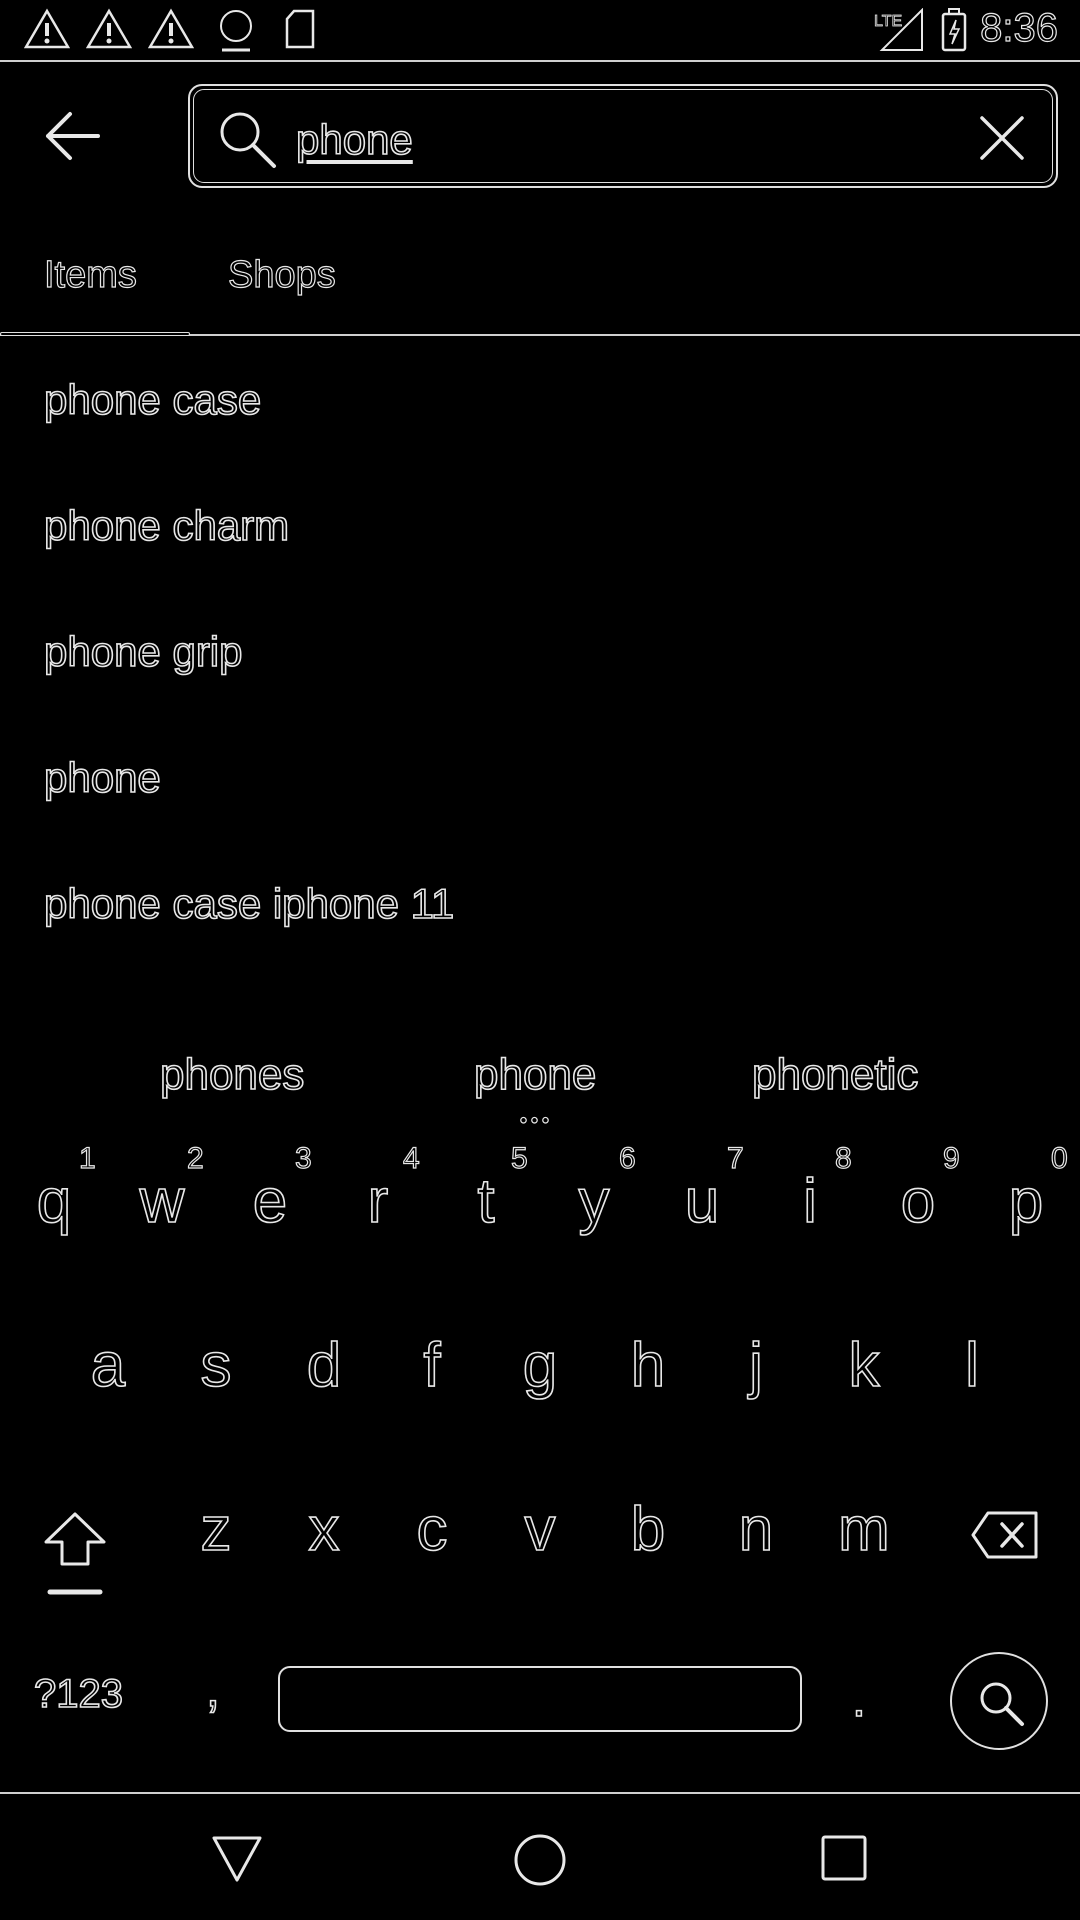 The image size is (1080, 1920). I want to click on key-i: i, so click(810, 1201).